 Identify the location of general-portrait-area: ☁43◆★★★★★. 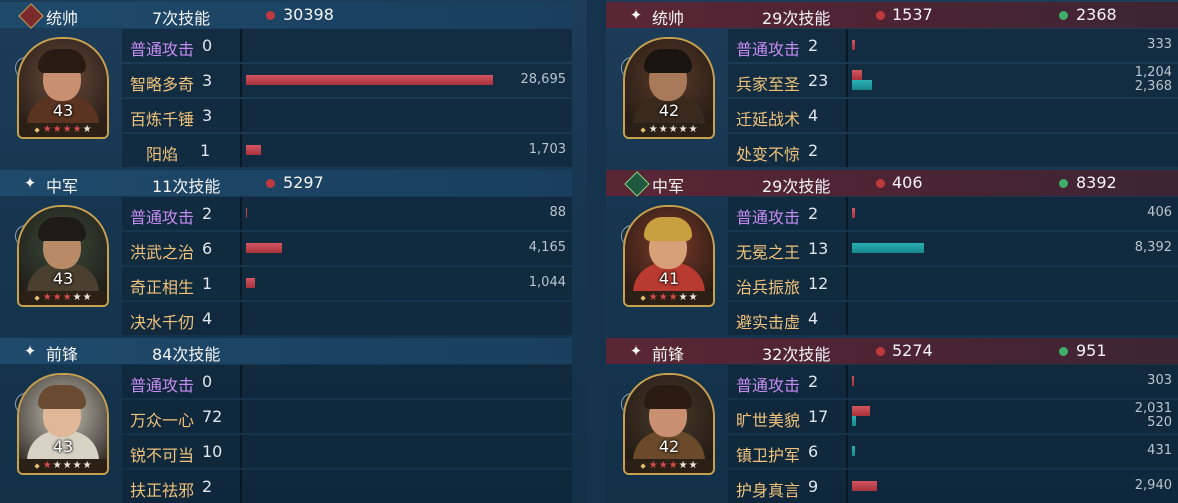
(61, 433).